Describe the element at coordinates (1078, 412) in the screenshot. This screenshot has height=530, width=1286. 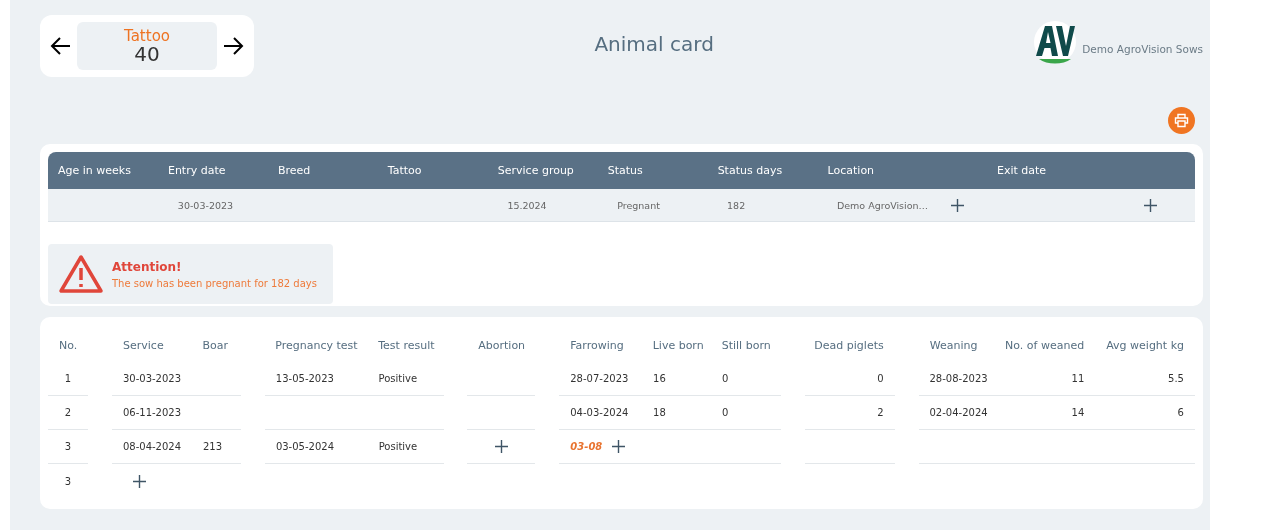
I see `table-cell: 14` at that location.